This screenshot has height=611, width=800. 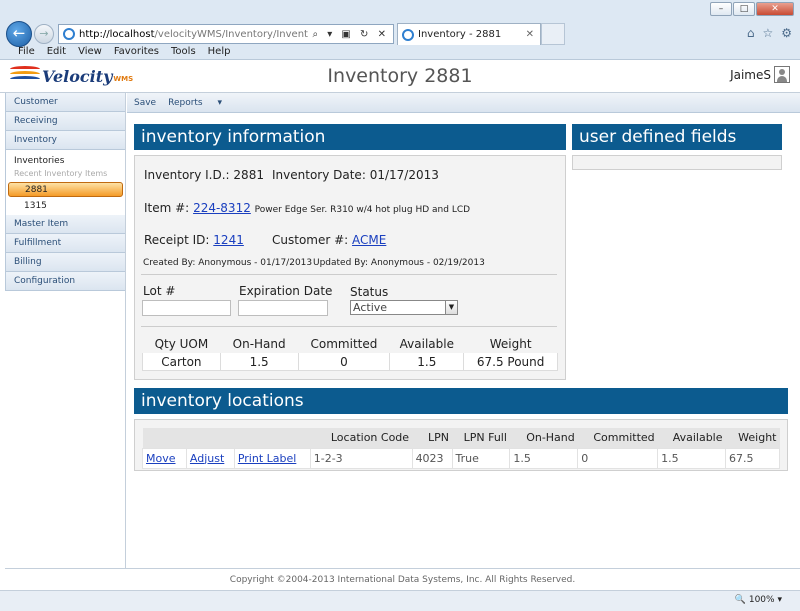 What do you see at coordinates (399, 263) in the screenshot?
I see `updated-by: Updated By: Anonymous - 02/19/2013` at bounding box center [399, 263].